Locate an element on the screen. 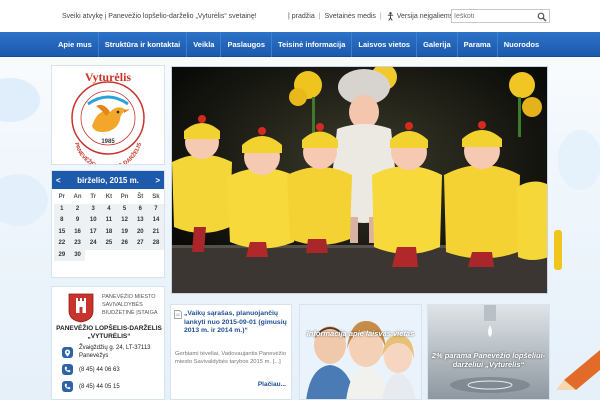  calendar-day: 17 is located at coordinates (93, 232).